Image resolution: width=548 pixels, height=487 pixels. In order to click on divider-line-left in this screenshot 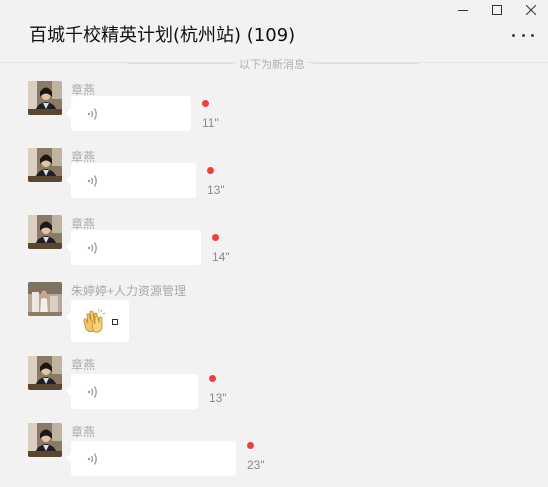, I will do `click(180, 63)`.